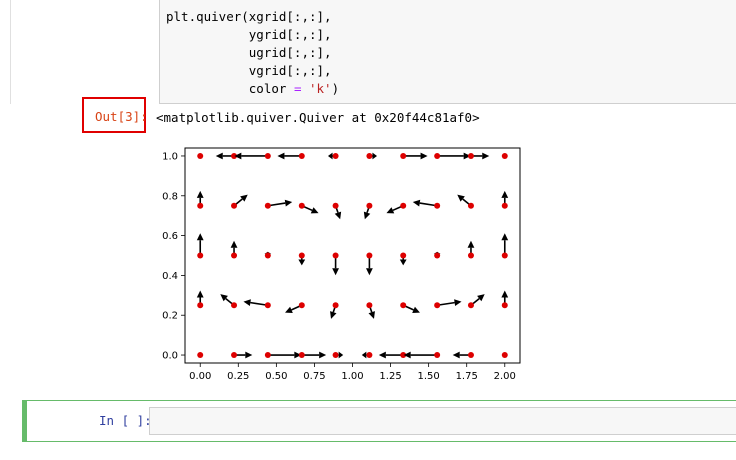 This screenshot has width=736, height=460. I want to click on code-string: 'k', so click(320, 88).